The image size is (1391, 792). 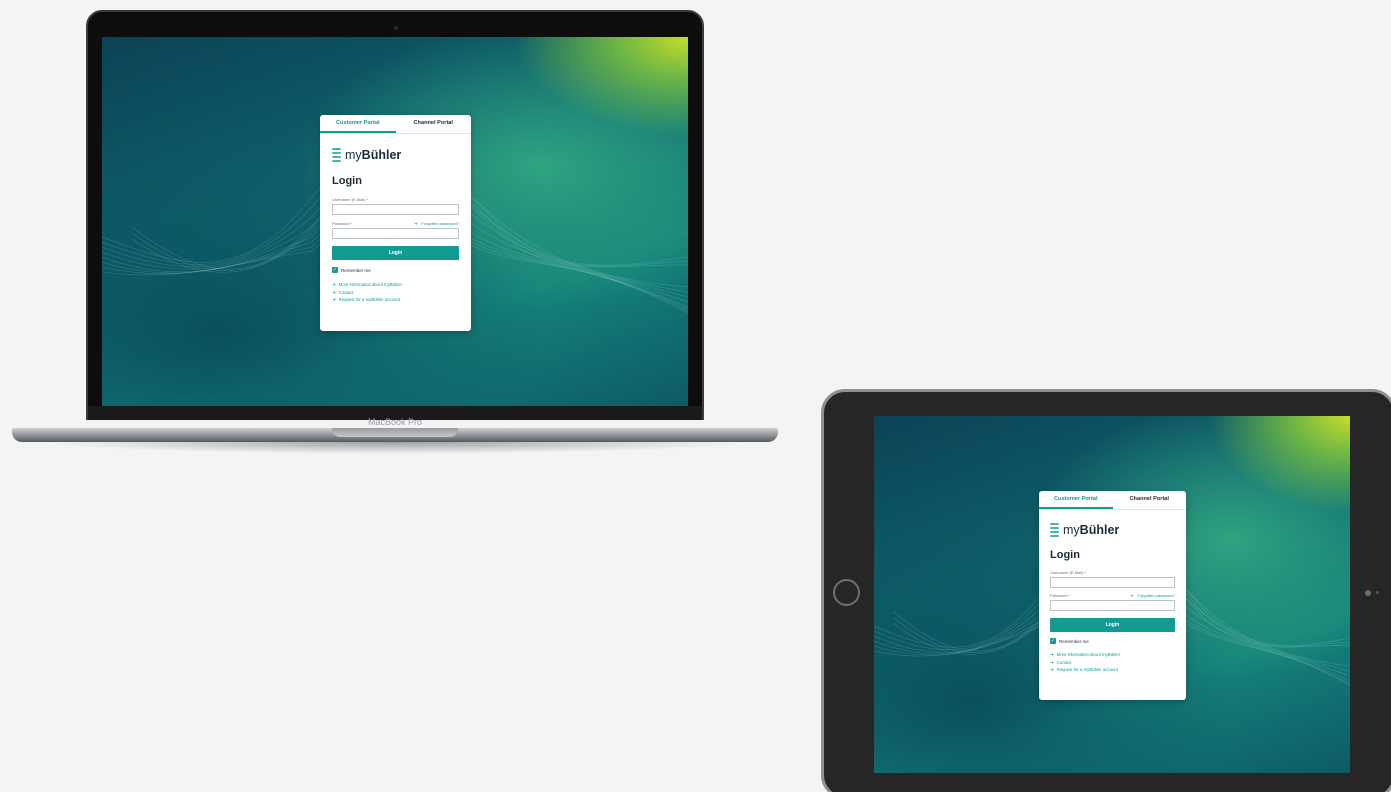 I want to click on laptop-shadow, so click(x=395, y=448).